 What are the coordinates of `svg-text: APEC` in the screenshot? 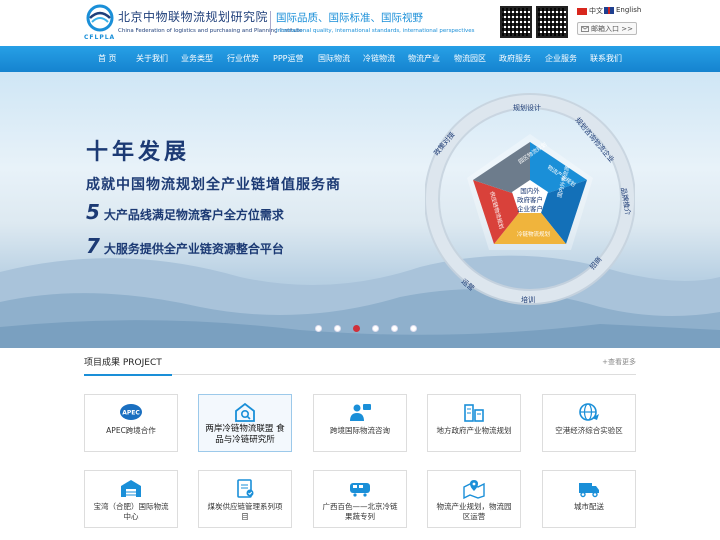 It's located at (131, 413).